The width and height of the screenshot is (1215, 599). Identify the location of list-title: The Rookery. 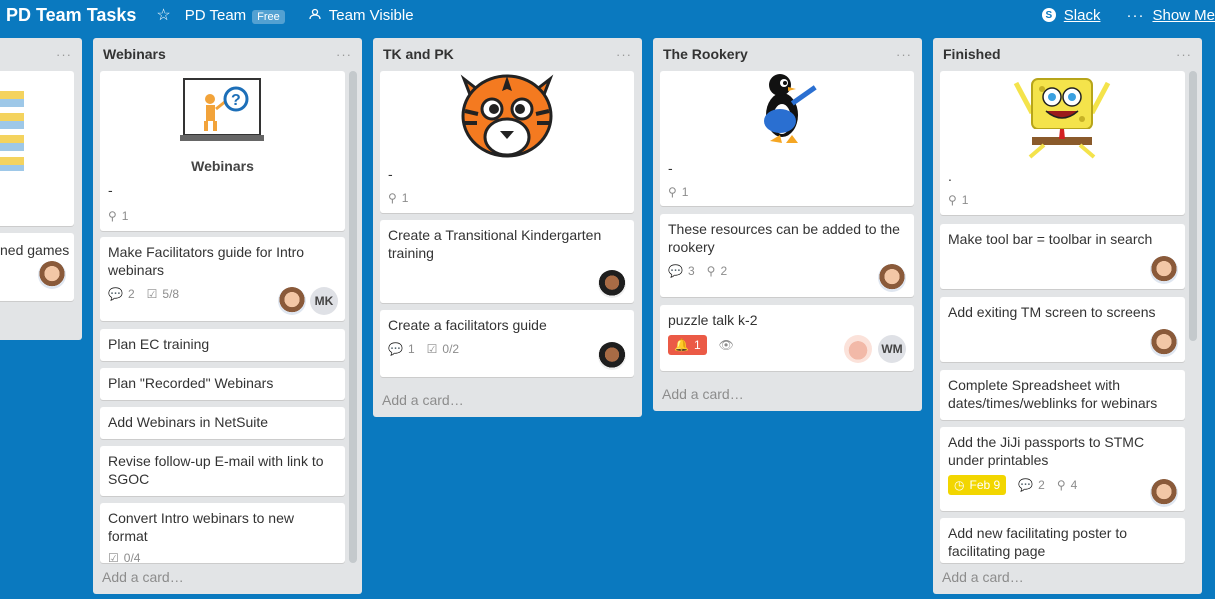
(705, 54).